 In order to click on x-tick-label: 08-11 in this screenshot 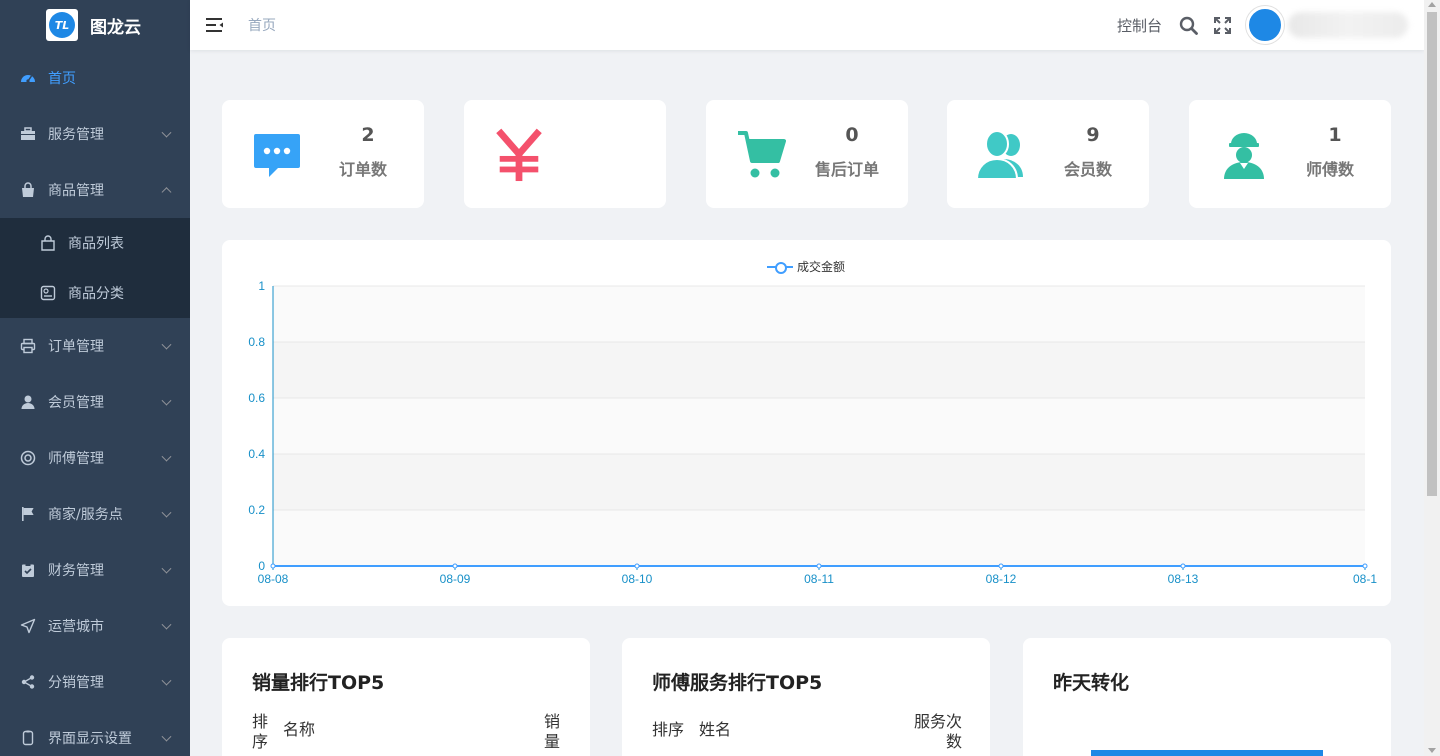, I will do `click(819, 579)`.